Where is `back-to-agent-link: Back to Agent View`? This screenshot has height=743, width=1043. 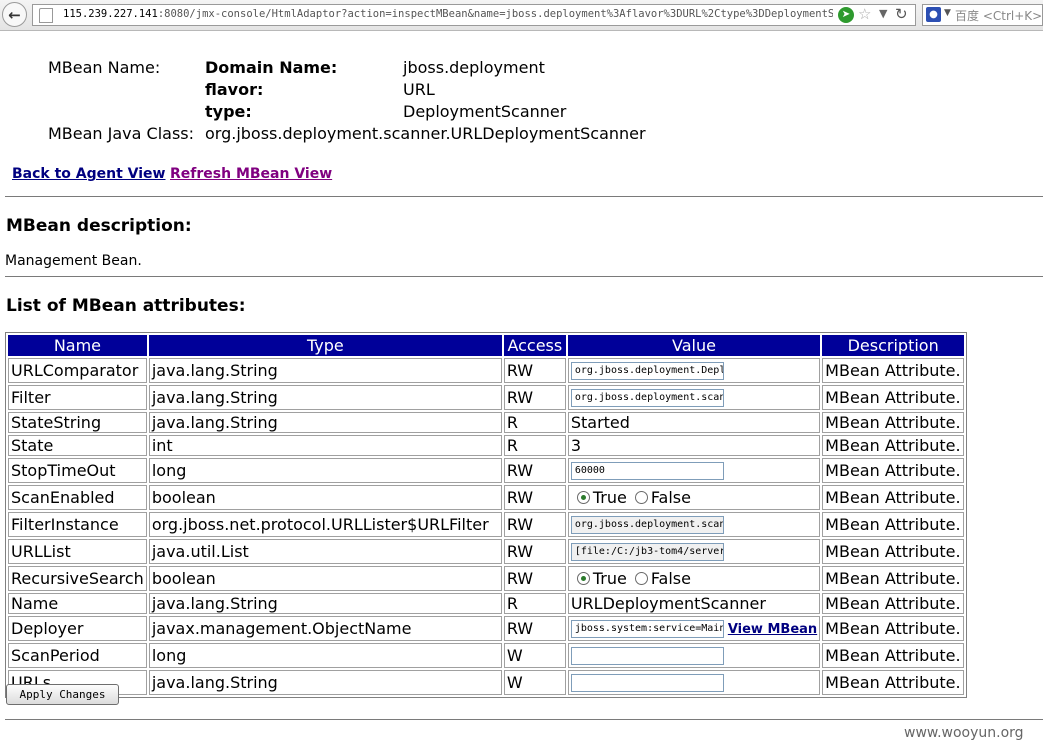
back-to-agent-link: Back to Agent View is located at coordinates (89, 174).